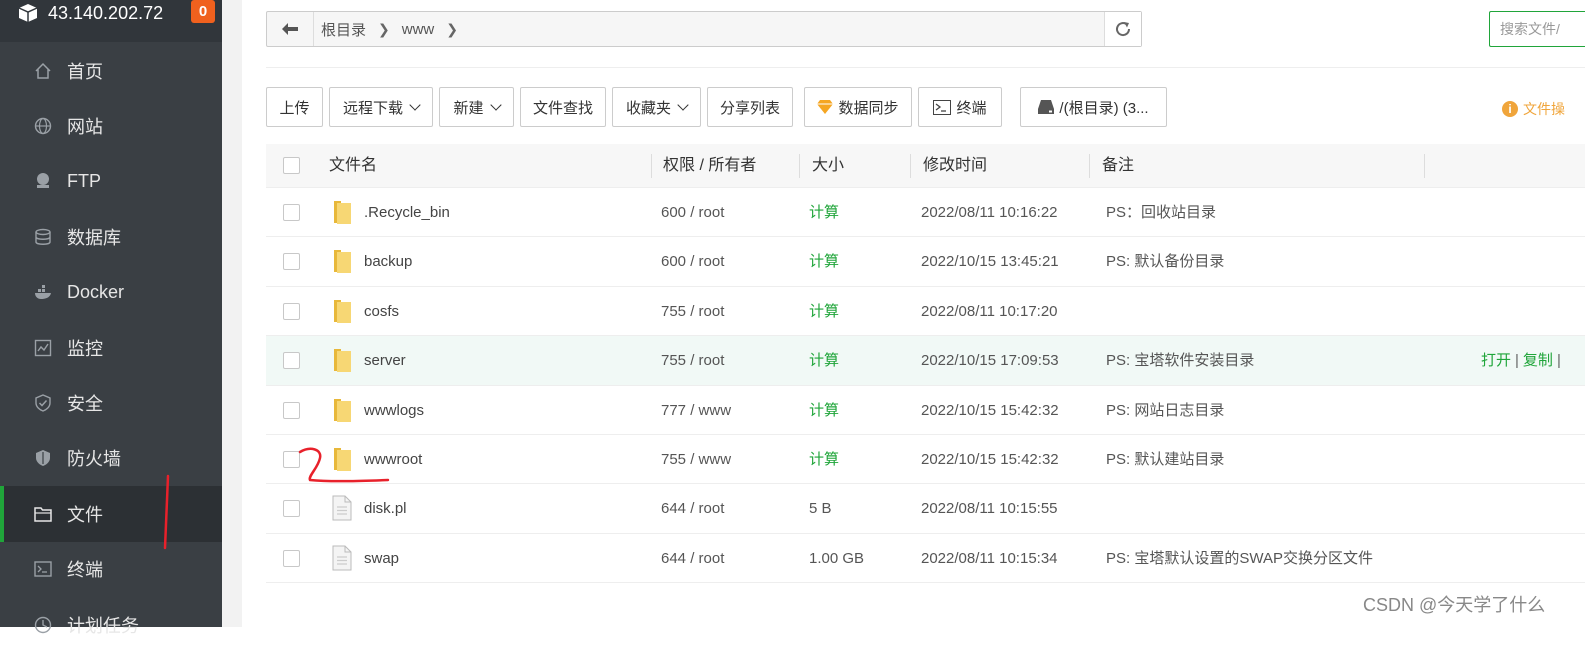 The height and width of the screenshot is (652, 1585). What do you see at coordinates (353, 166) in the screenshot?
I see `header-name: 文件名` at bounding box center [353, 166].